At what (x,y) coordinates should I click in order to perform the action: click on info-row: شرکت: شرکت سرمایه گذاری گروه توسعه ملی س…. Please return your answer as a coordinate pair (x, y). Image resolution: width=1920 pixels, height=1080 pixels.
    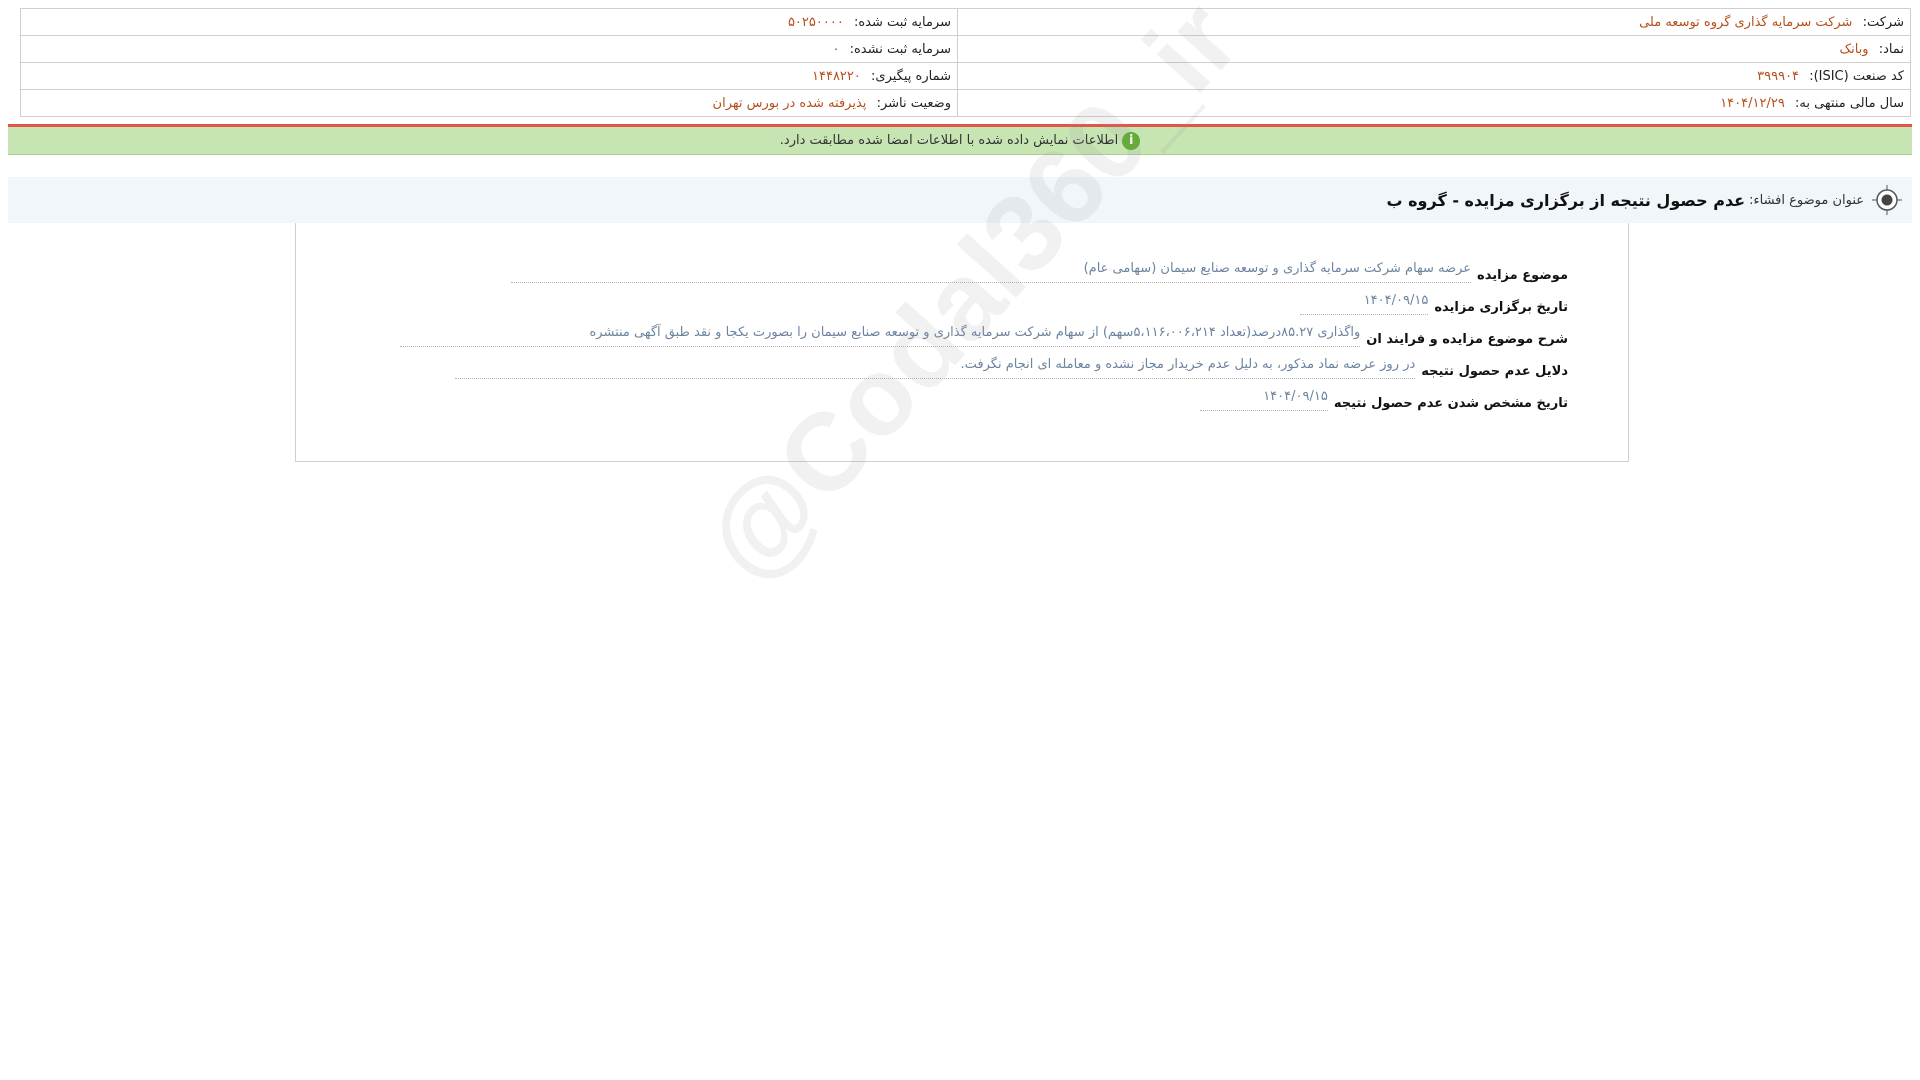
    Looking at the image, I should click on (965, 22).